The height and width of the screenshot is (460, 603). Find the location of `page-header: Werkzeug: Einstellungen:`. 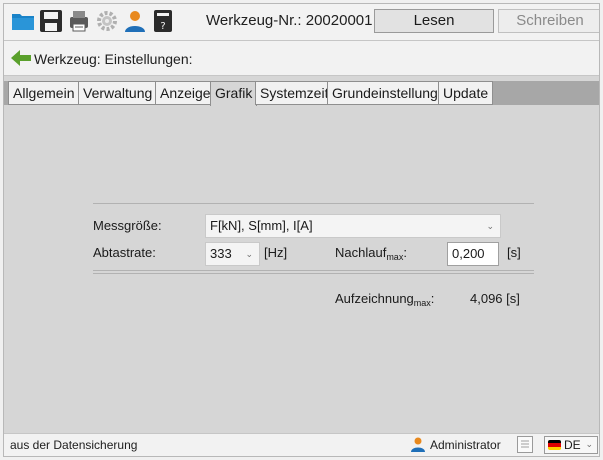

page-header: Werkzeug: Einstellungen: is located at coordinates (301, 58).